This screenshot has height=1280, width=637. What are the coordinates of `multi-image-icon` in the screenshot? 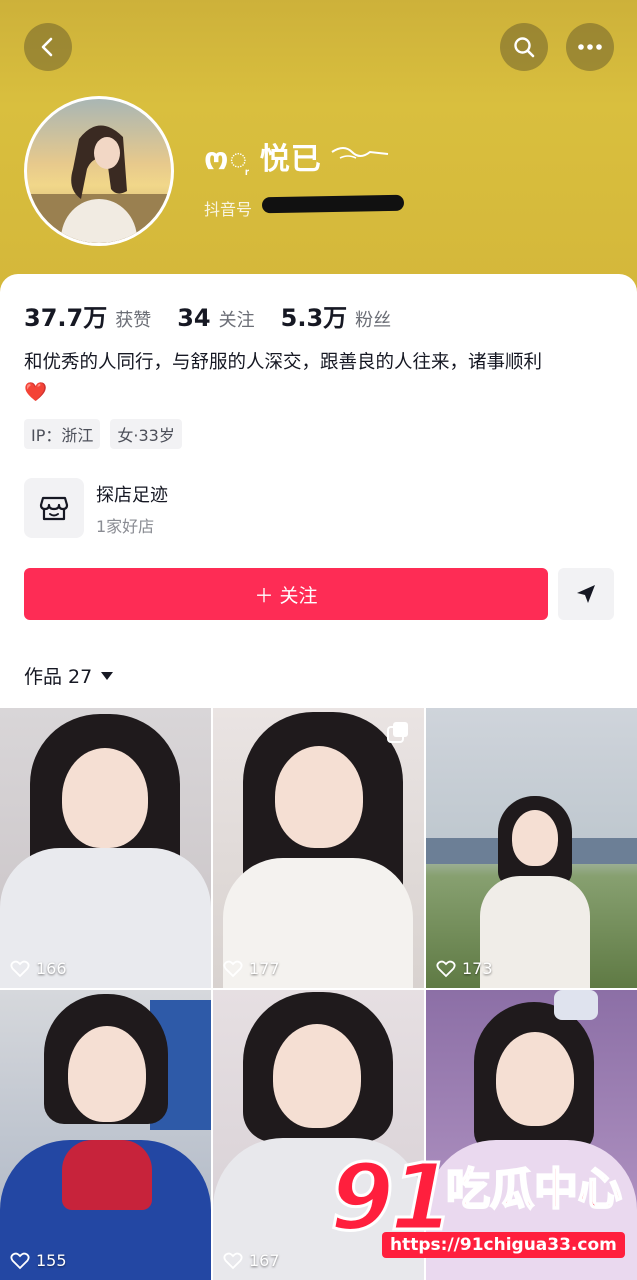 It's located at (397, 732).